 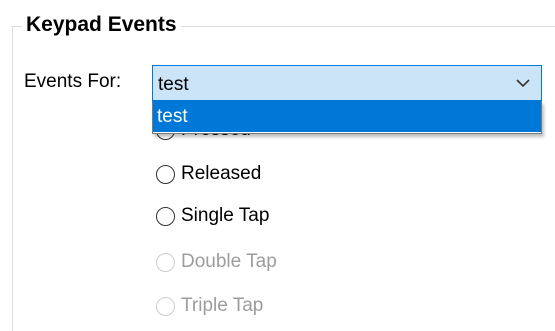 I want to click on radio-double-tap-circle, so click(x=165, y=262).